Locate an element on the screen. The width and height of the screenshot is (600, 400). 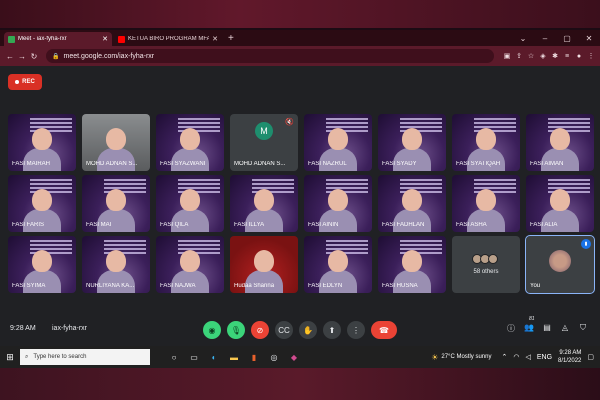
wifi-icon: ◠ is located at coordinates (516, 357).